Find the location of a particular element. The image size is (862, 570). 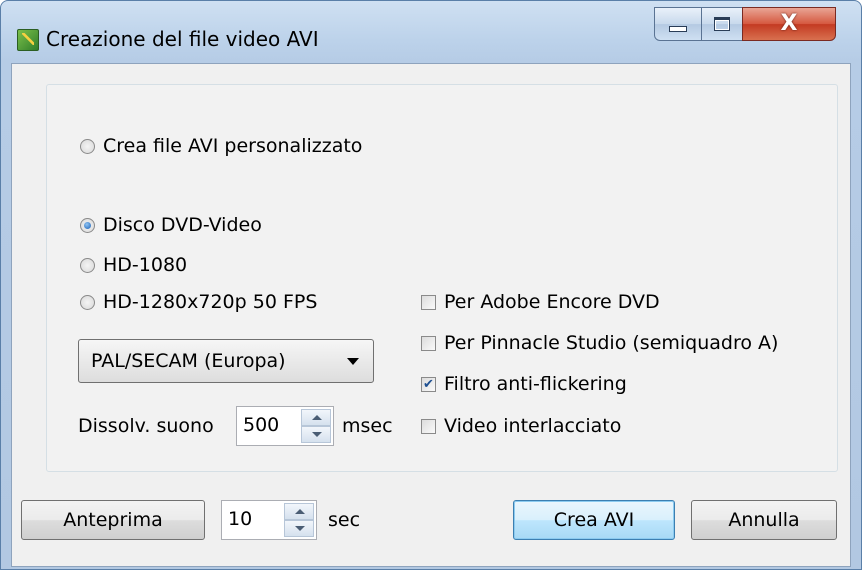

sound-fade-value: 500 is located at coordinates (261, 425).